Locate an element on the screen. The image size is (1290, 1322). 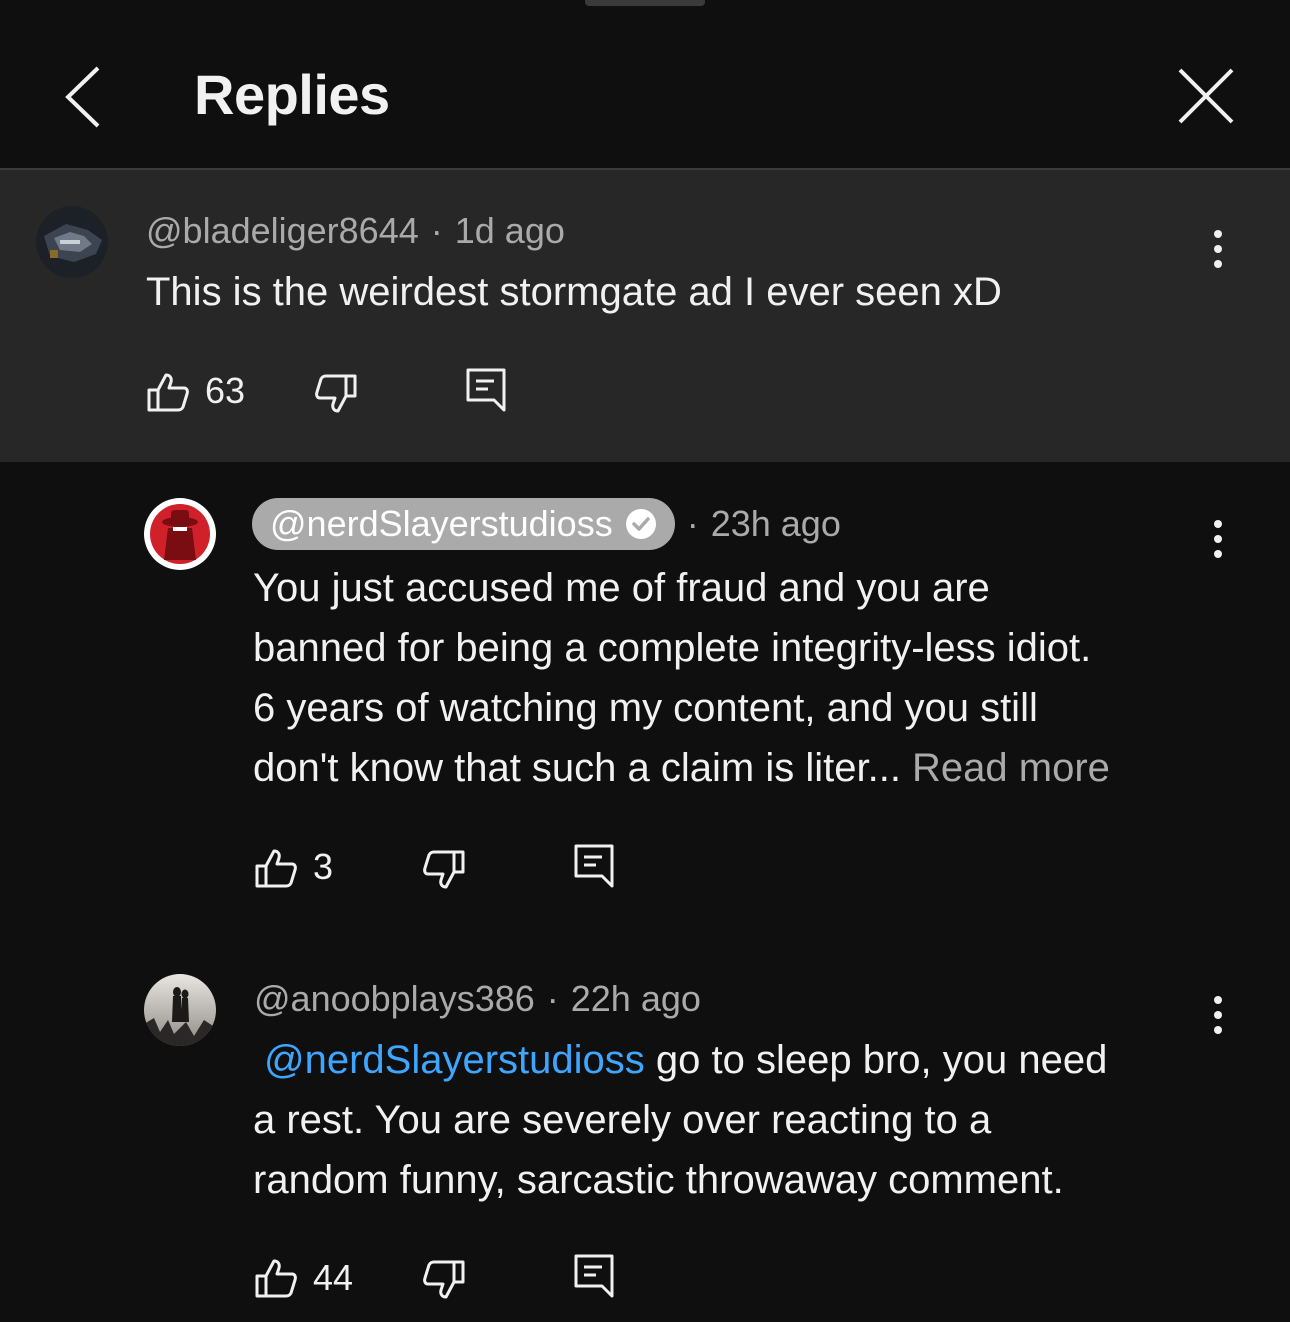
page-title: Replies is located at coordinates (292, 94).